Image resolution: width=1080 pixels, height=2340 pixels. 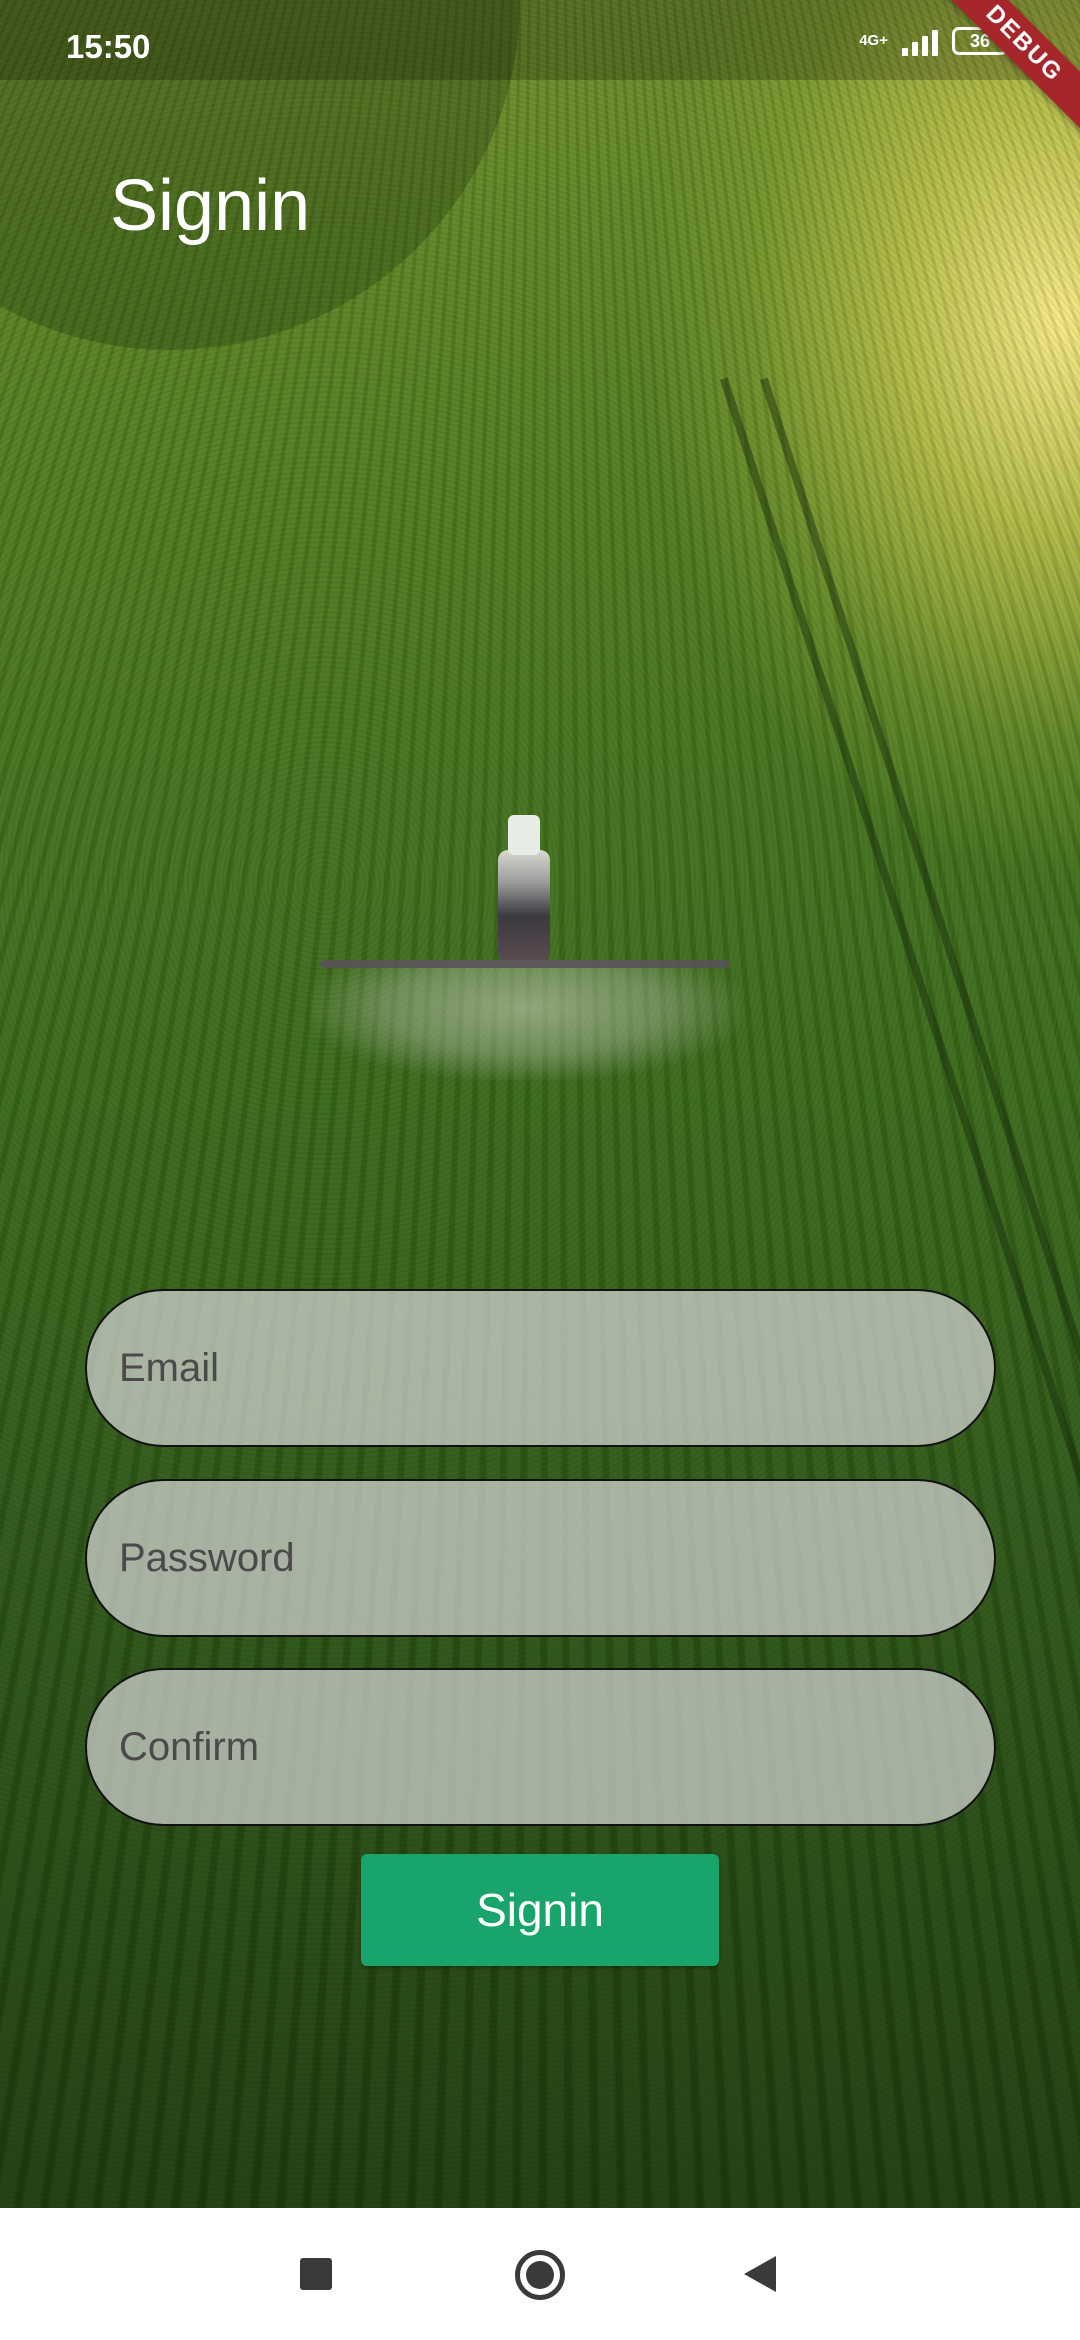 I want to click on password-field, so click(x=540, y=1558).